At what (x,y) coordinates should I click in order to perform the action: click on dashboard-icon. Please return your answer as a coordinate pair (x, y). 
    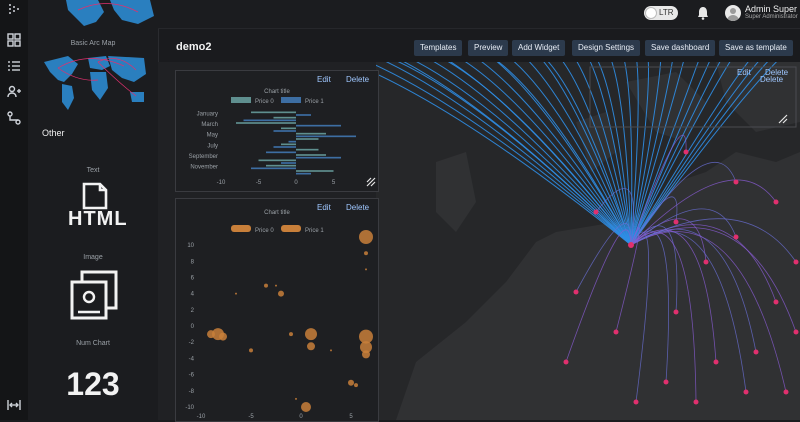
    Looking at the image, I should click on (14, 40).